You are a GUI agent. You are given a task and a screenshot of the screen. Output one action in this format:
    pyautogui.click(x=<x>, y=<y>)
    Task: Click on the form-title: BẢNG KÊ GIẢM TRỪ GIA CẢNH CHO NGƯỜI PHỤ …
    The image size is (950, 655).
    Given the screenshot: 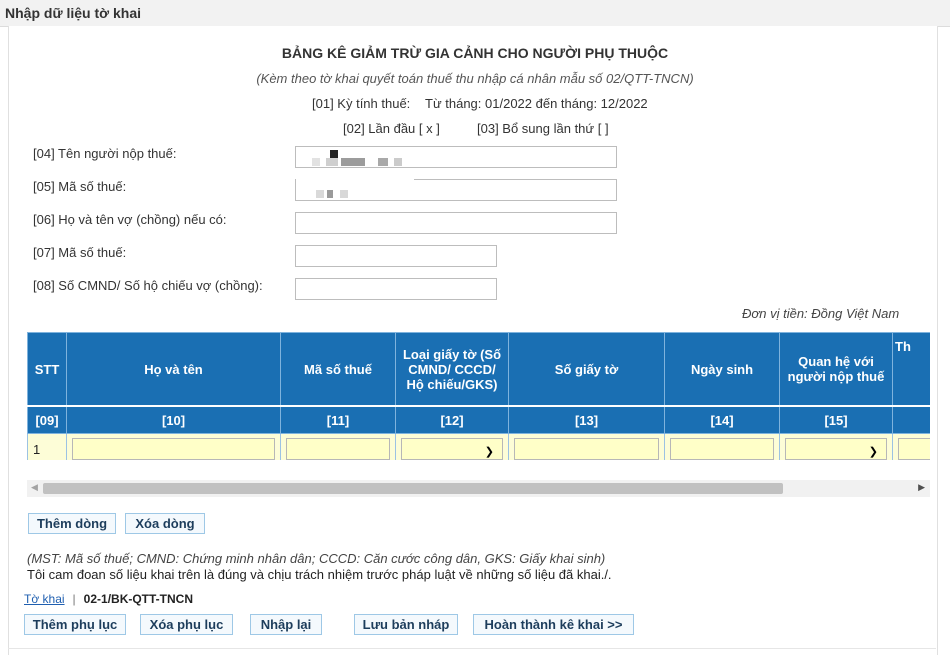 What is the action you would take?
    pyautogui.click(x=475, y=53)
    